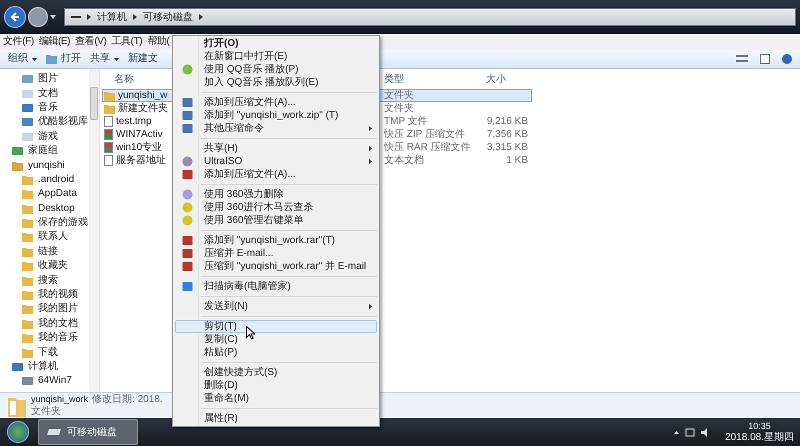  I want to click on details-type: 文件夹, so click(46, 412).